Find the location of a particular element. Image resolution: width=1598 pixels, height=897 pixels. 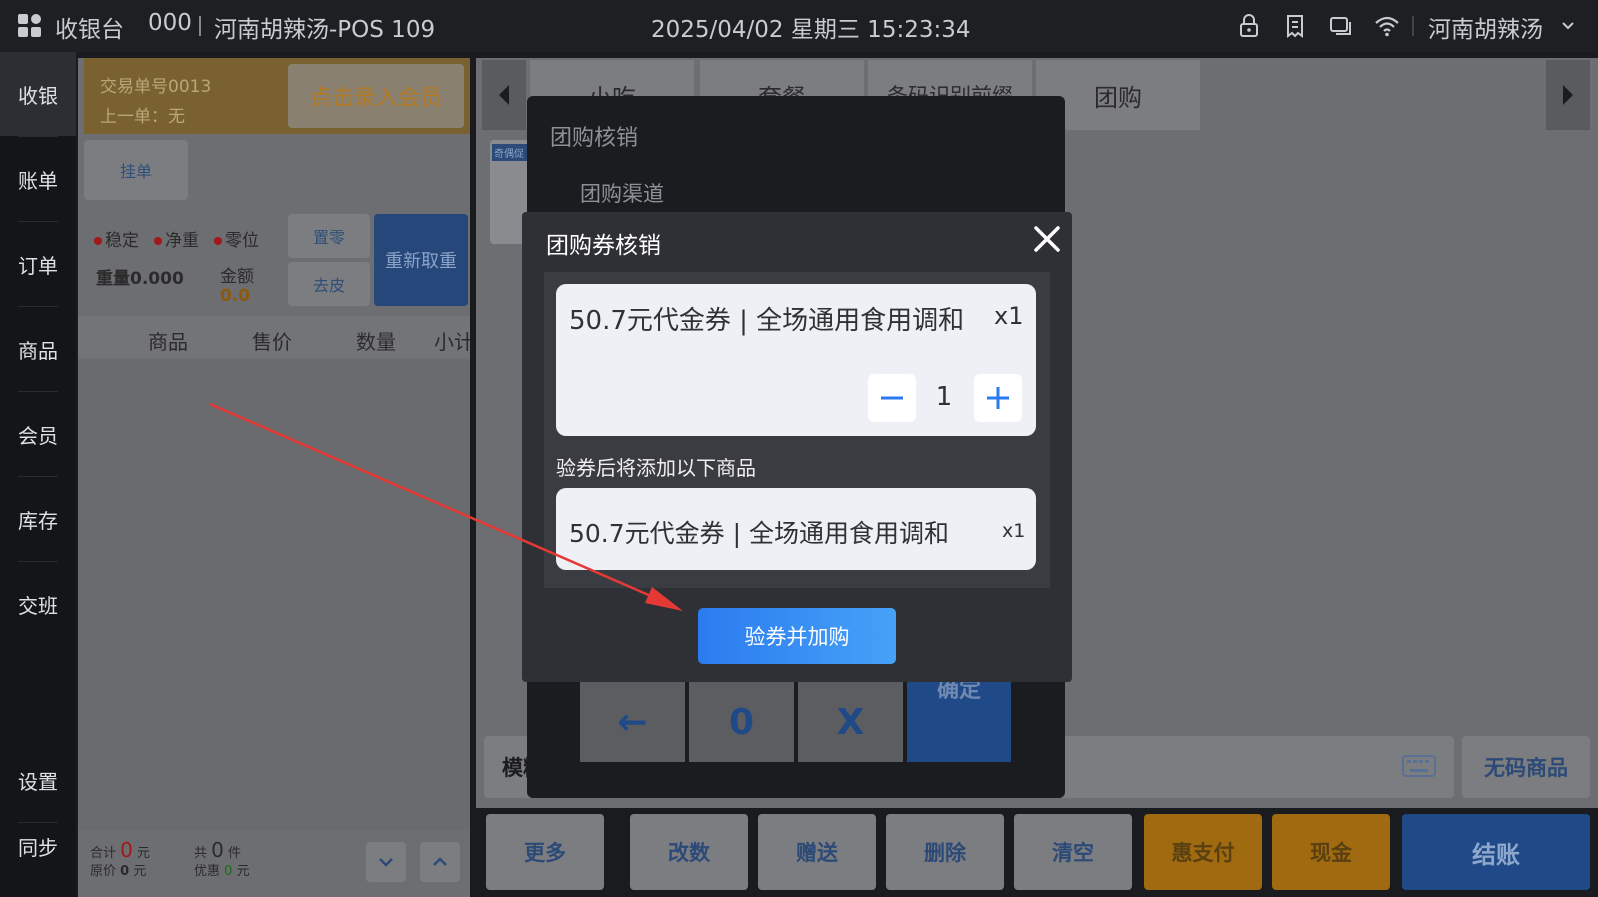

increase-qty-button is located at coordinates (998, 398).